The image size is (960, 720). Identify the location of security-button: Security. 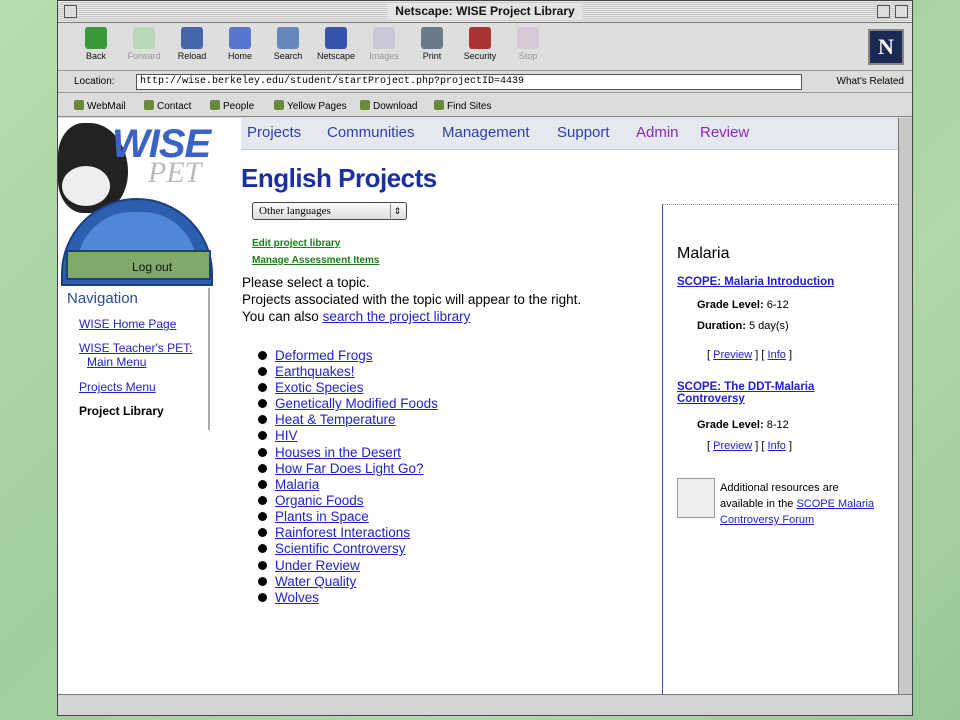
(480, 44).